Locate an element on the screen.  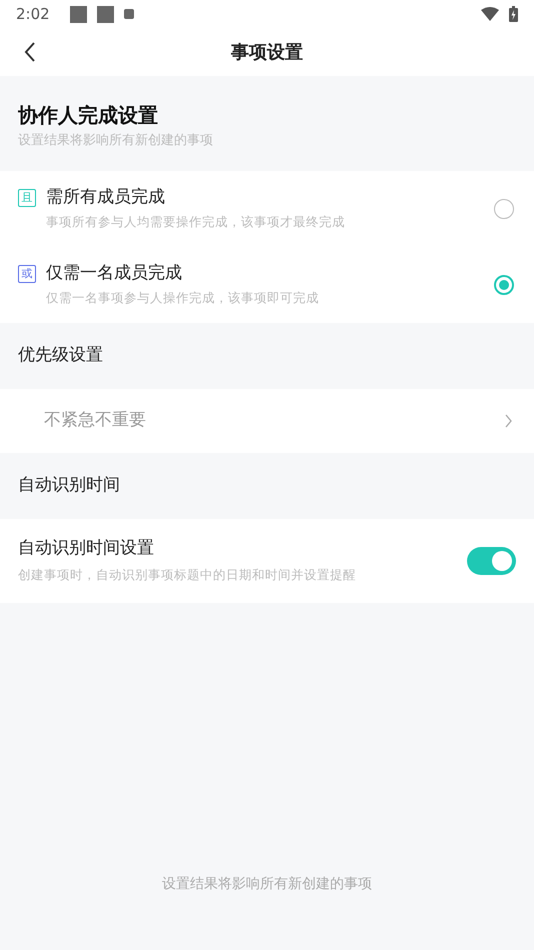
option-row: 或 仅需一名成员完成 仅需一名事项参与人操作完成，该事项即可完成 is located at coordinates (267, 284).